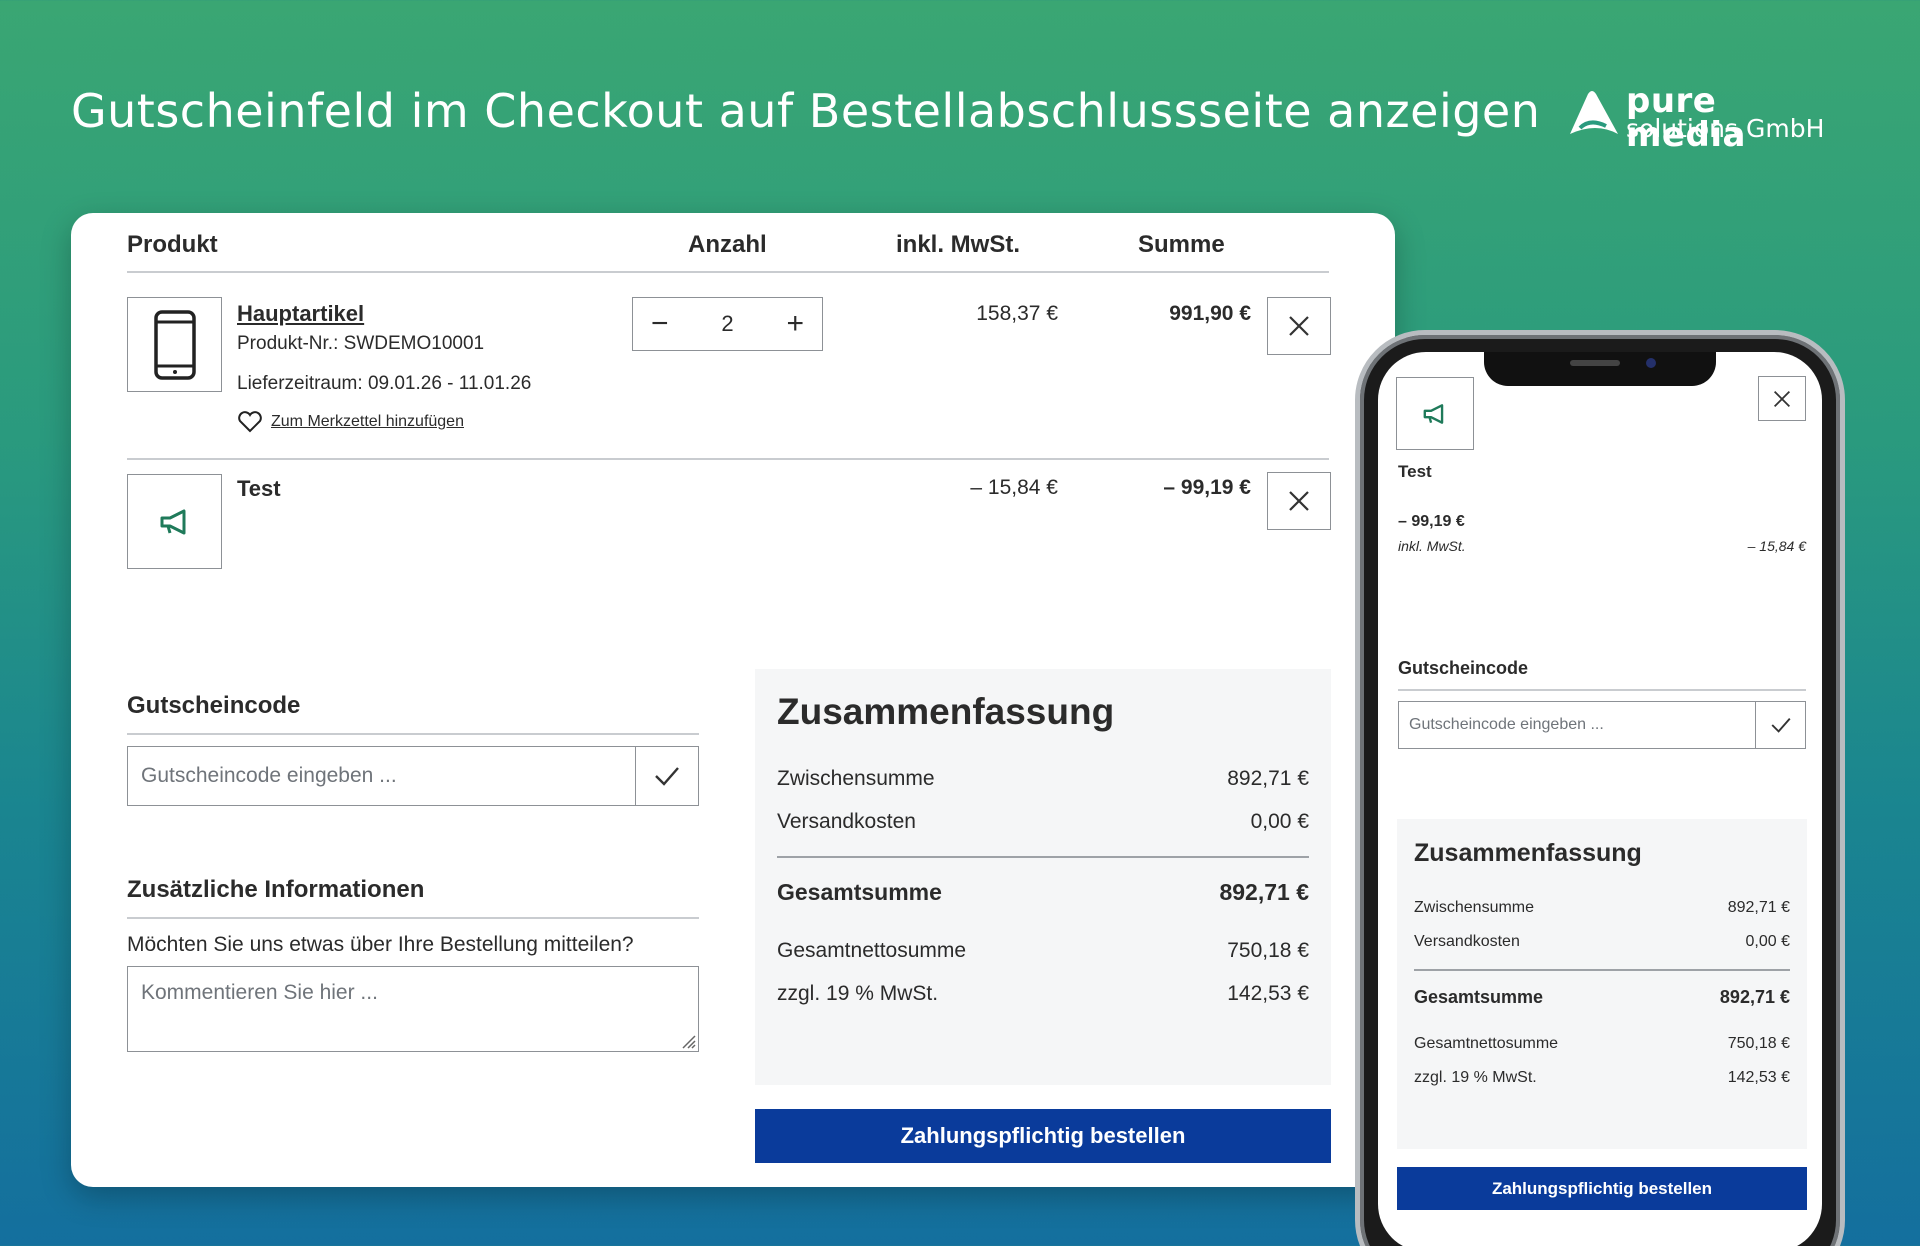  I want to click on smartphone-icon, so click(174, 344).